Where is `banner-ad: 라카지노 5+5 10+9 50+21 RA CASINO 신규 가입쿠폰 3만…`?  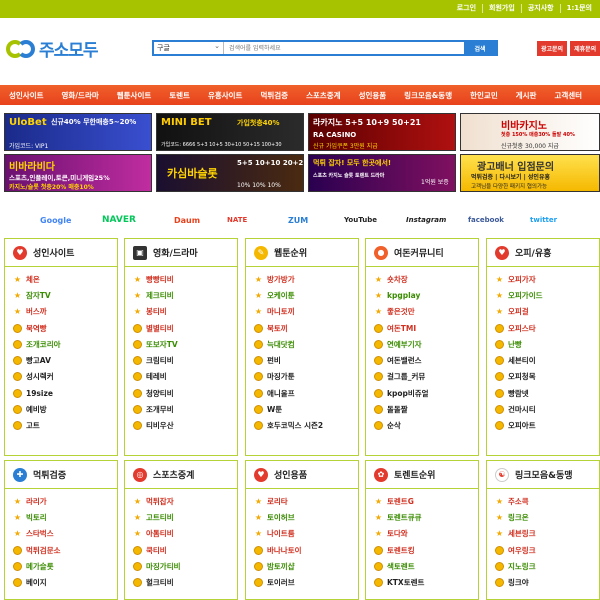 banner-ad: 라카지노 5+5 10+9 50+21 RA CASINO 신규 가입쿠폰 3만… is located at coordinates (382, 132).